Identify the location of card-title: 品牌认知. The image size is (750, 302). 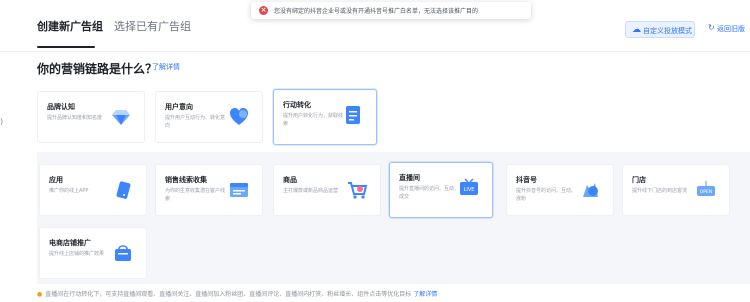
(61, 107).